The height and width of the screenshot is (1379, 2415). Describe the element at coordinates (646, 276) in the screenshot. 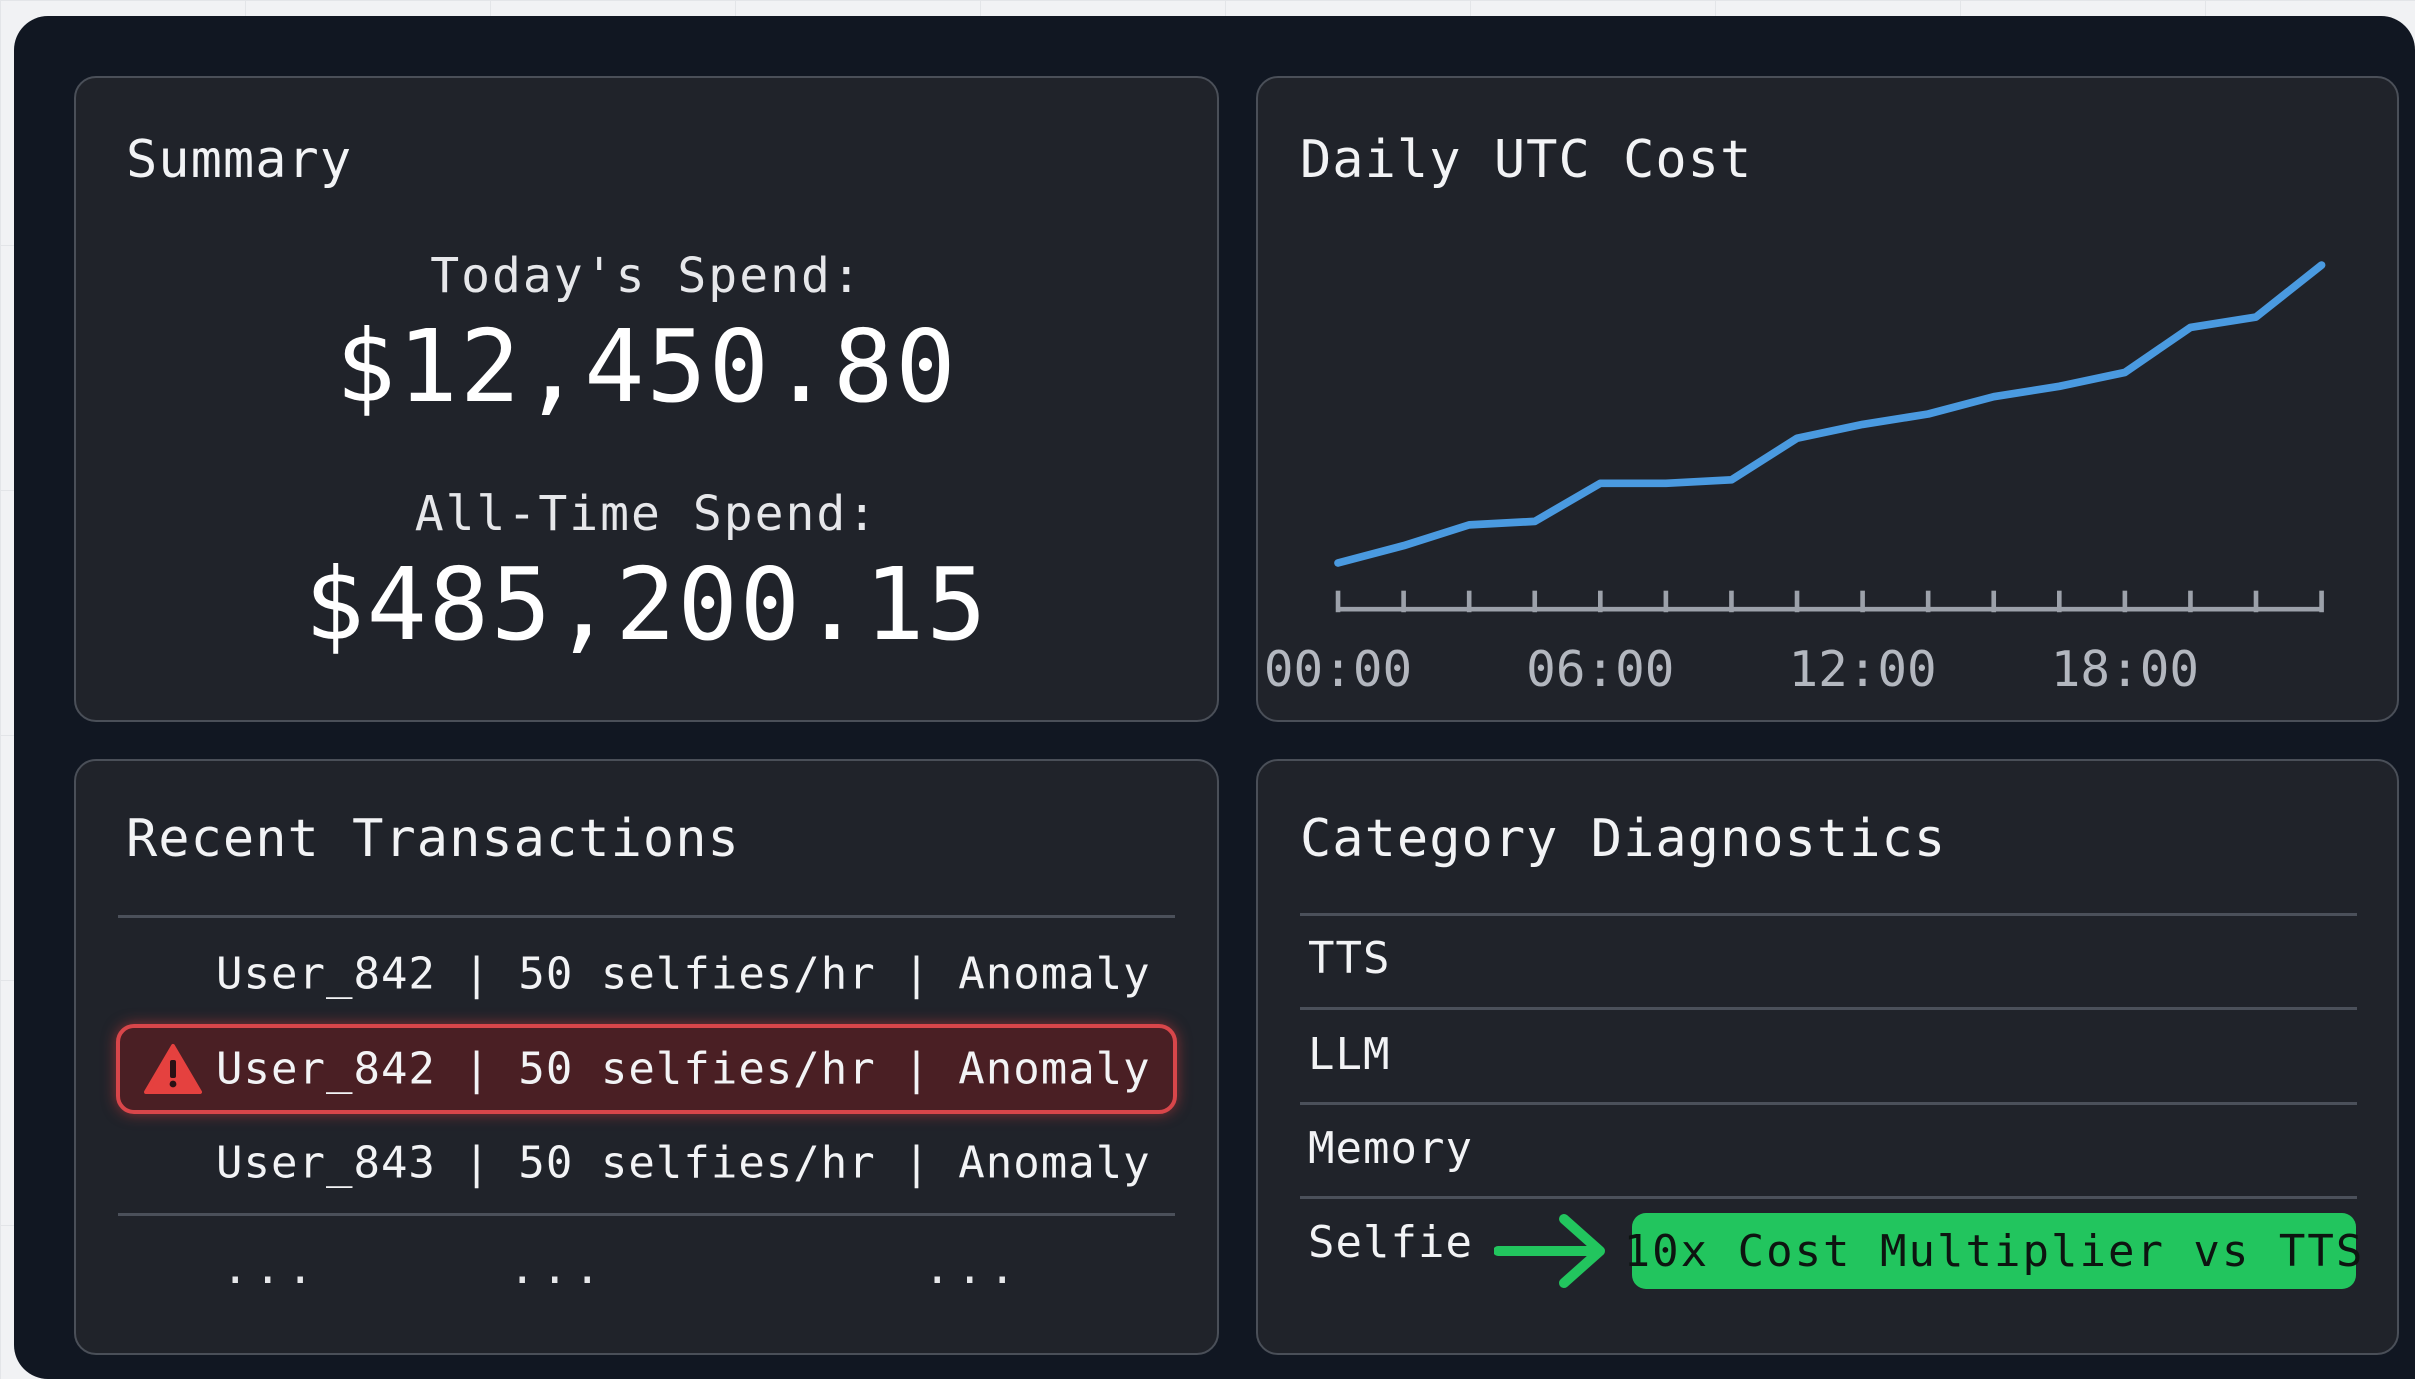

I see `today-spend-label: Today's Spend:` at that location.